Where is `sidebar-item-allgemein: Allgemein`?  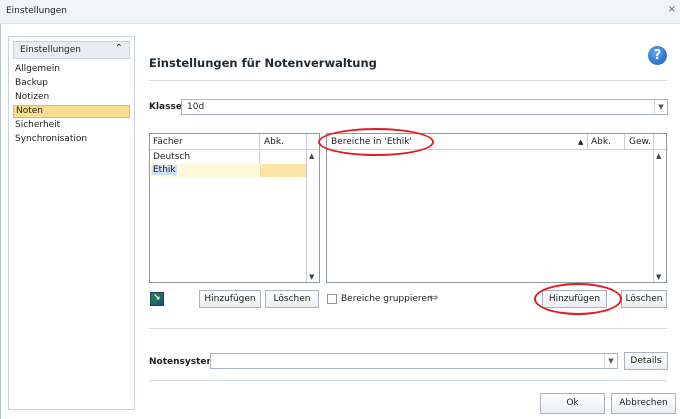 sidebar-item-allgemein: Allgemein is located at coordinates (71, 69).